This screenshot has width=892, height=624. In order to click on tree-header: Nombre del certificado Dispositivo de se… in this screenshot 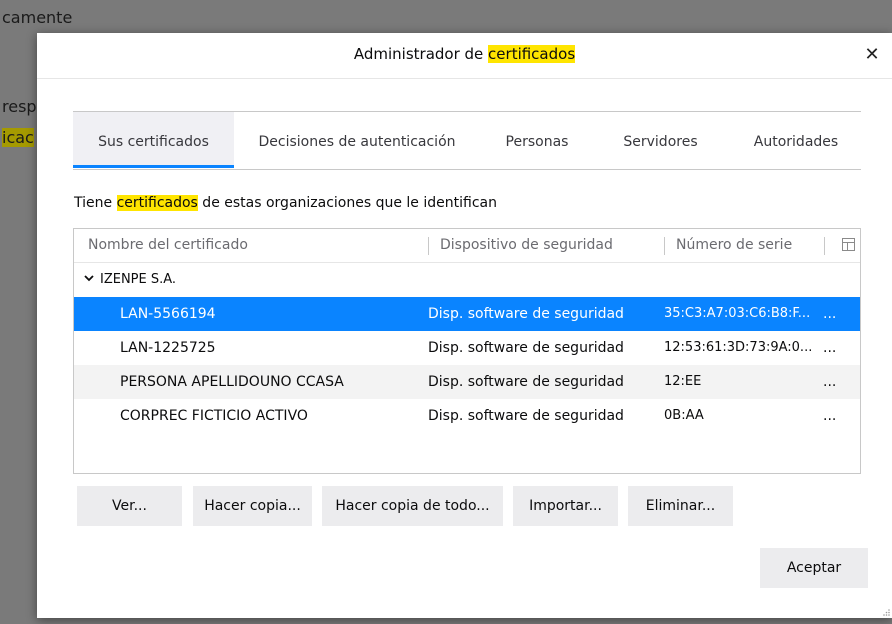, I will do `click(467, 246)`.